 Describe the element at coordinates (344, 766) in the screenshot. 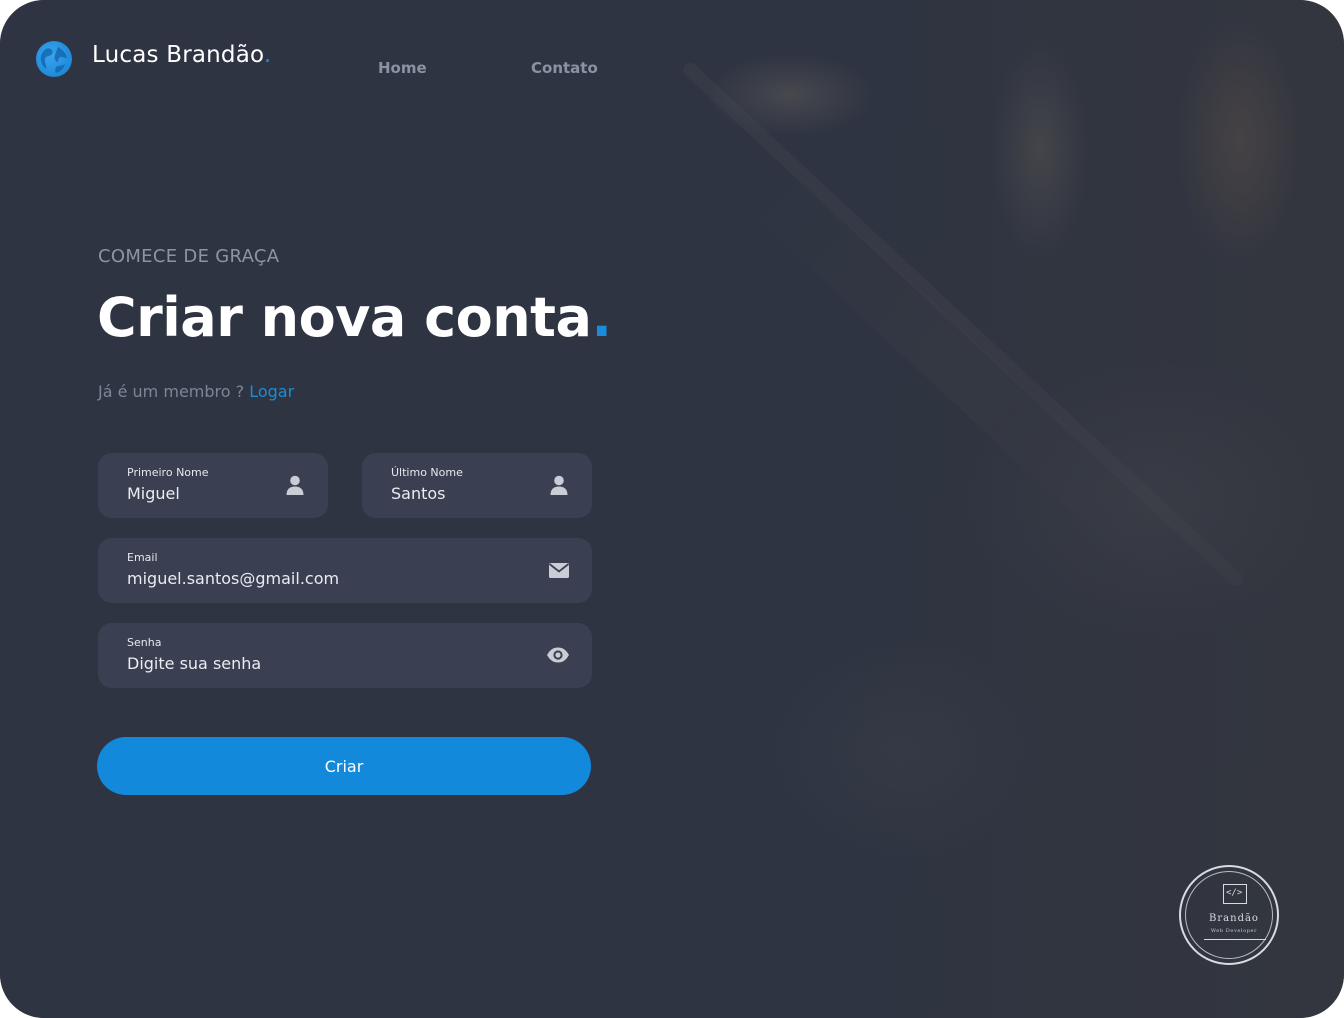

I see `create-account-button: Criar` at that location.